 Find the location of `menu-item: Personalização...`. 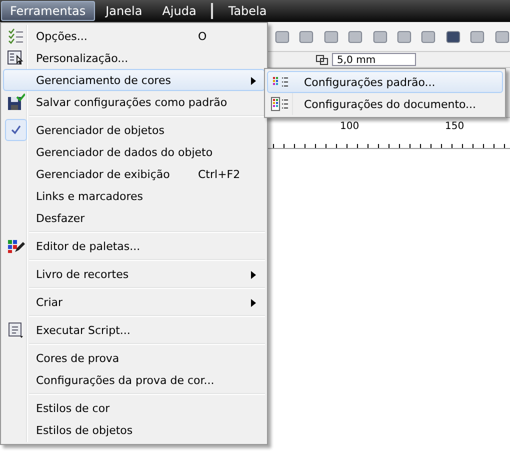

menu-item: Personalização... is located at coordinates (134, 58).